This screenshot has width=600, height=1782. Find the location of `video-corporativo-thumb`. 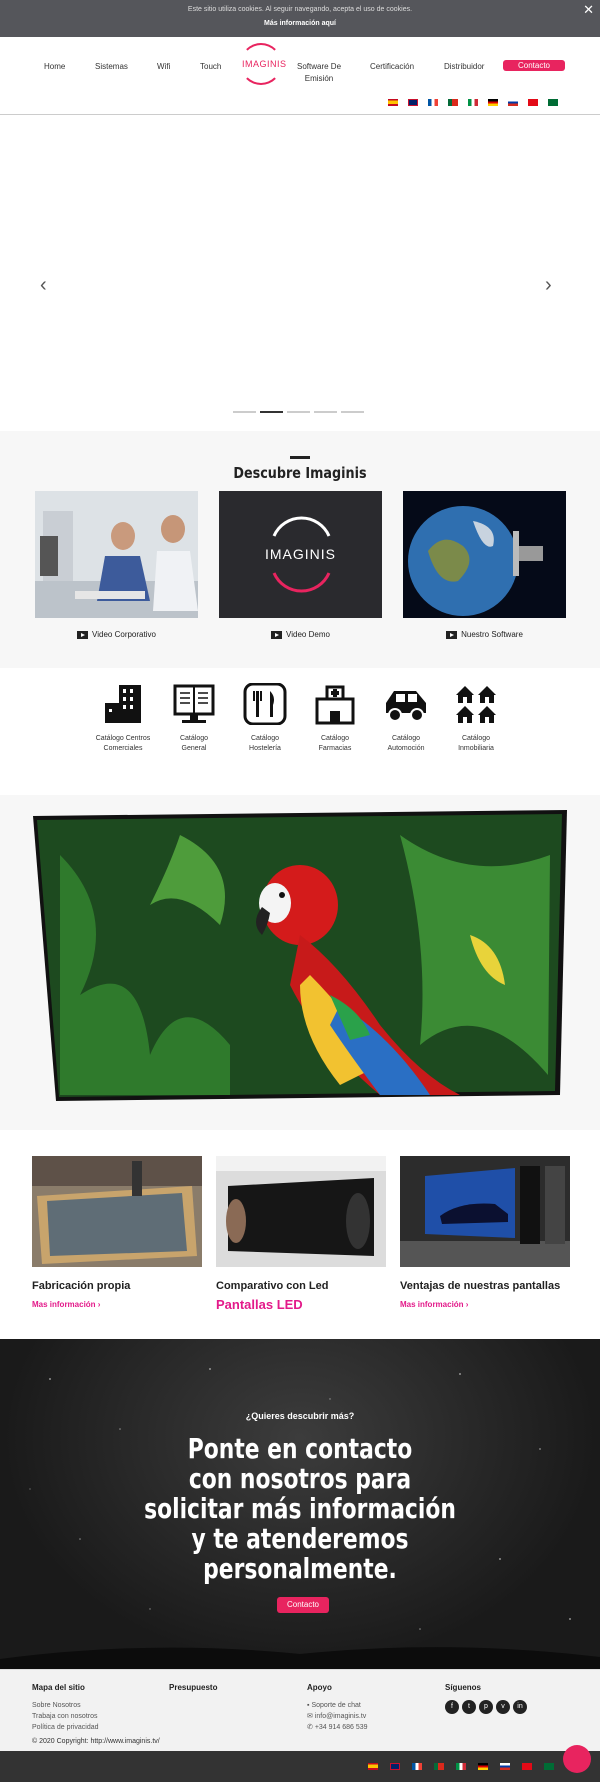

video-corporativo-thumb is located at coordinates (116, 554).